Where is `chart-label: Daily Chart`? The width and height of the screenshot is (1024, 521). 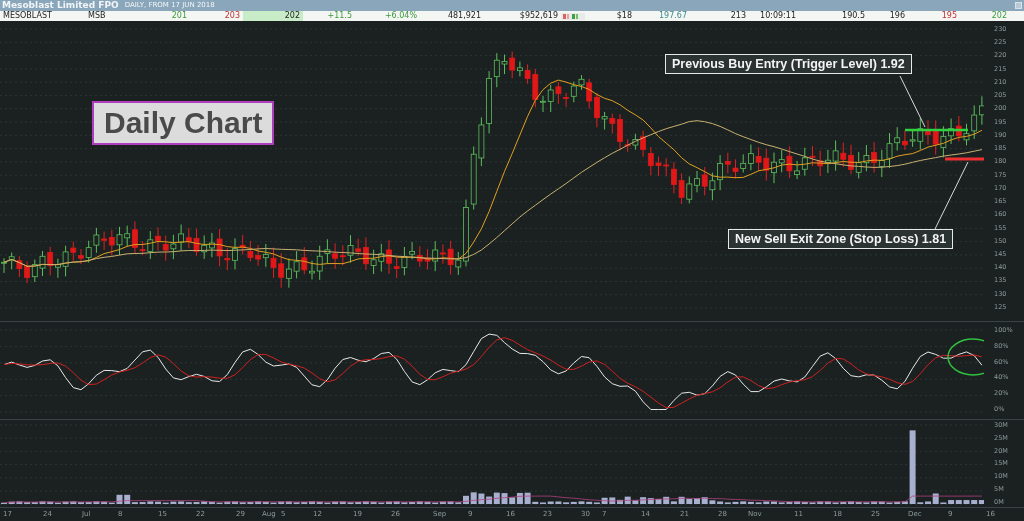 chart-label: Daily Chart is located at coordinates (183, 123).